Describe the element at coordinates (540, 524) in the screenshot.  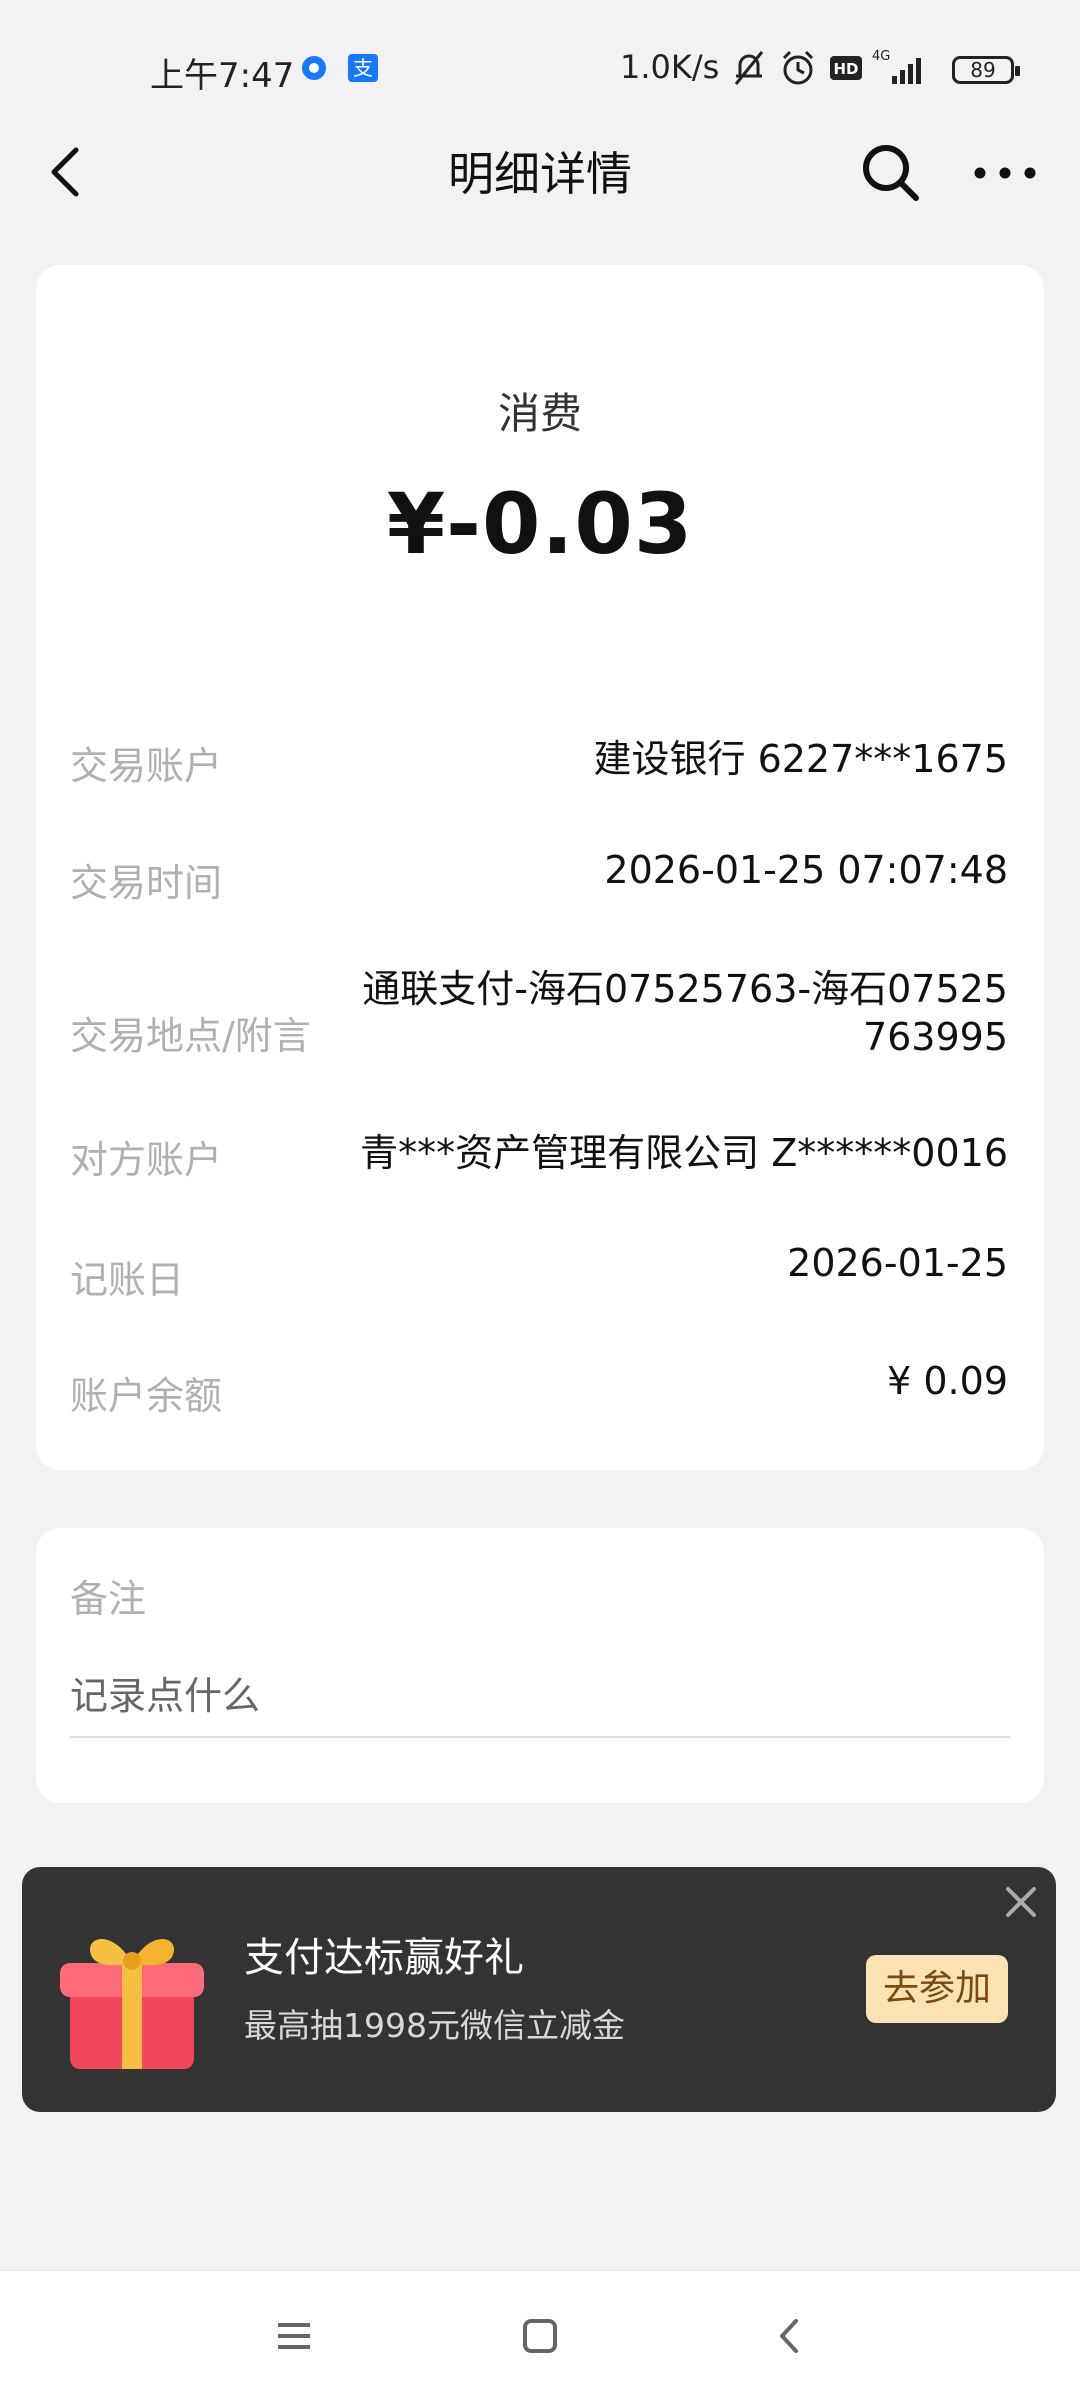
I see `transaction-amount: ¥-0.03` at that location.